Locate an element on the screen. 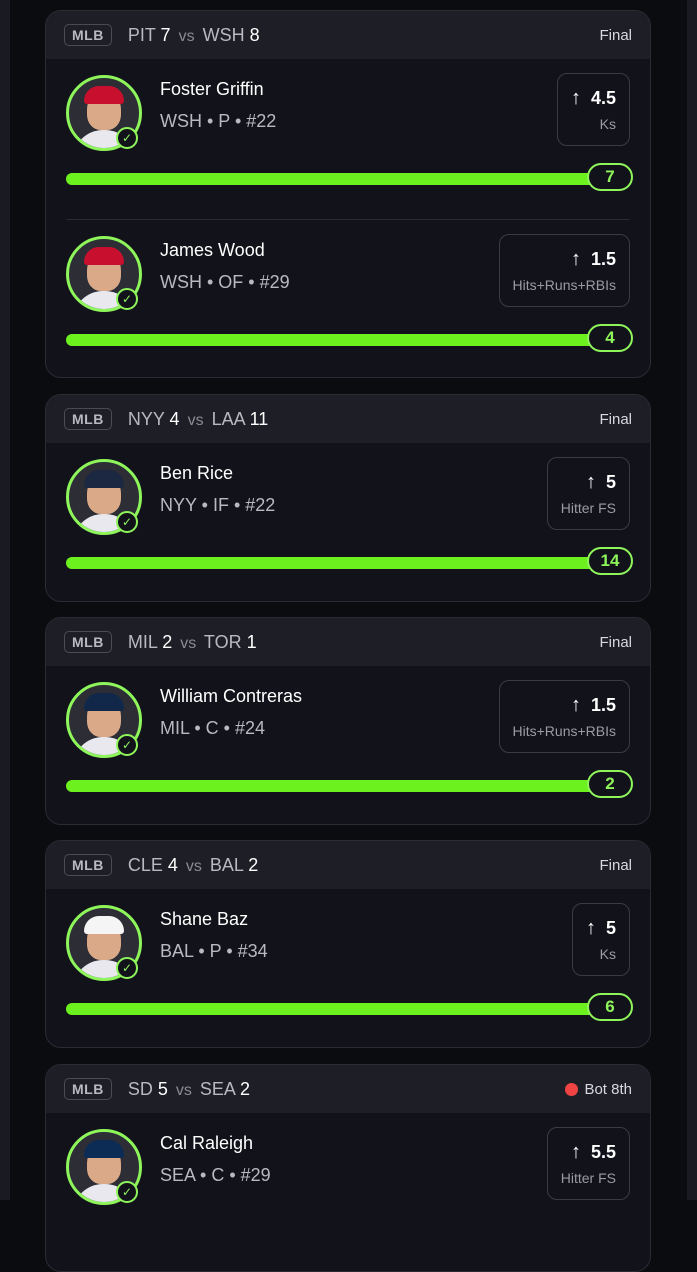 The width and height of the screenshot is (697, 1272). prop-line-box: ↑ 5.5 Hitter FS is located at coordinates (588, 1163).